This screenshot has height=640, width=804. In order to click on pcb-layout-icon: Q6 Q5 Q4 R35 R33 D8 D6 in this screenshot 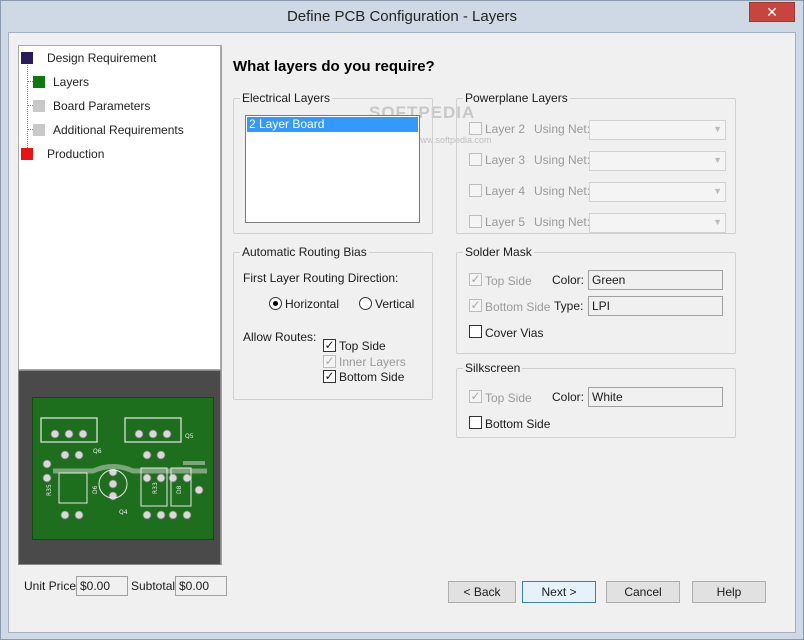, I will do `click(123, 468)`.